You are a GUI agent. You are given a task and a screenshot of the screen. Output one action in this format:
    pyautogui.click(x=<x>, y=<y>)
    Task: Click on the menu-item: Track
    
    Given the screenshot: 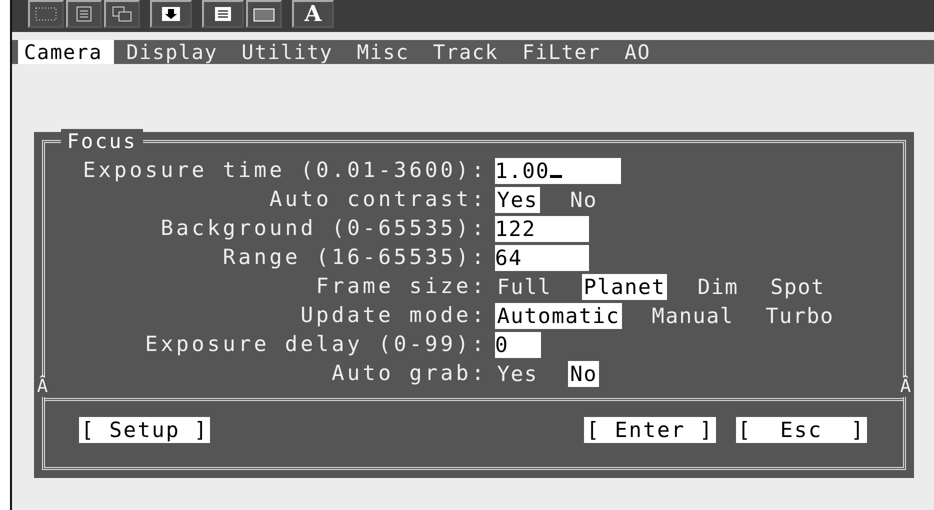 What is the action you would take?
    pyautogui.click(x=468, y=52)
    